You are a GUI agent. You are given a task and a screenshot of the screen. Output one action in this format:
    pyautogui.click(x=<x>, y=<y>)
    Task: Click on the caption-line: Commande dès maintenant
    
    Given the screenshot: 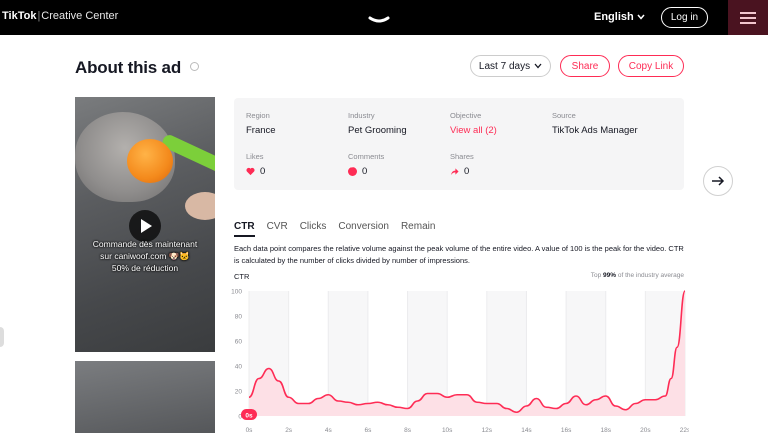 What is the action you would take?
    pyautogui.click(x=145, y=244)
    